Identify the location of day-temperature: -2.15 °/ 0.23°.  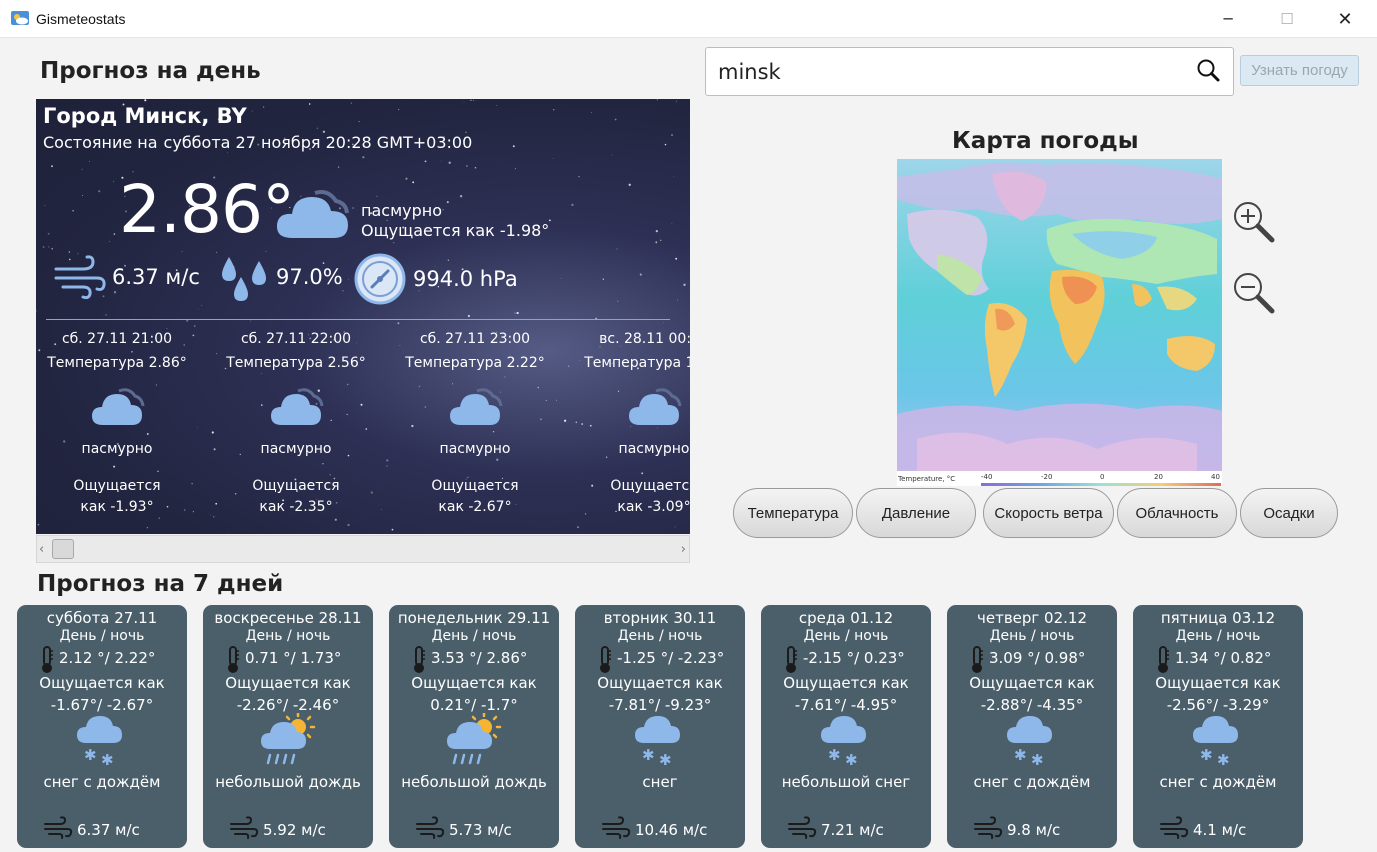
(854, 658).